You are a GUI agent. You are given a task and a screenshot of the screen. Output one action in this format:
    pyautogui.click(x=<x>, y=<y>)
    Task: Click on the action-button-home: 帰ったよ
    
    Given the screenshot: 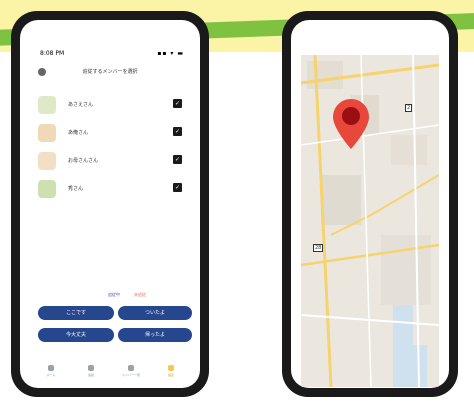 What is the action you would take?
    pyautogui.click(x=155, y=335)
    